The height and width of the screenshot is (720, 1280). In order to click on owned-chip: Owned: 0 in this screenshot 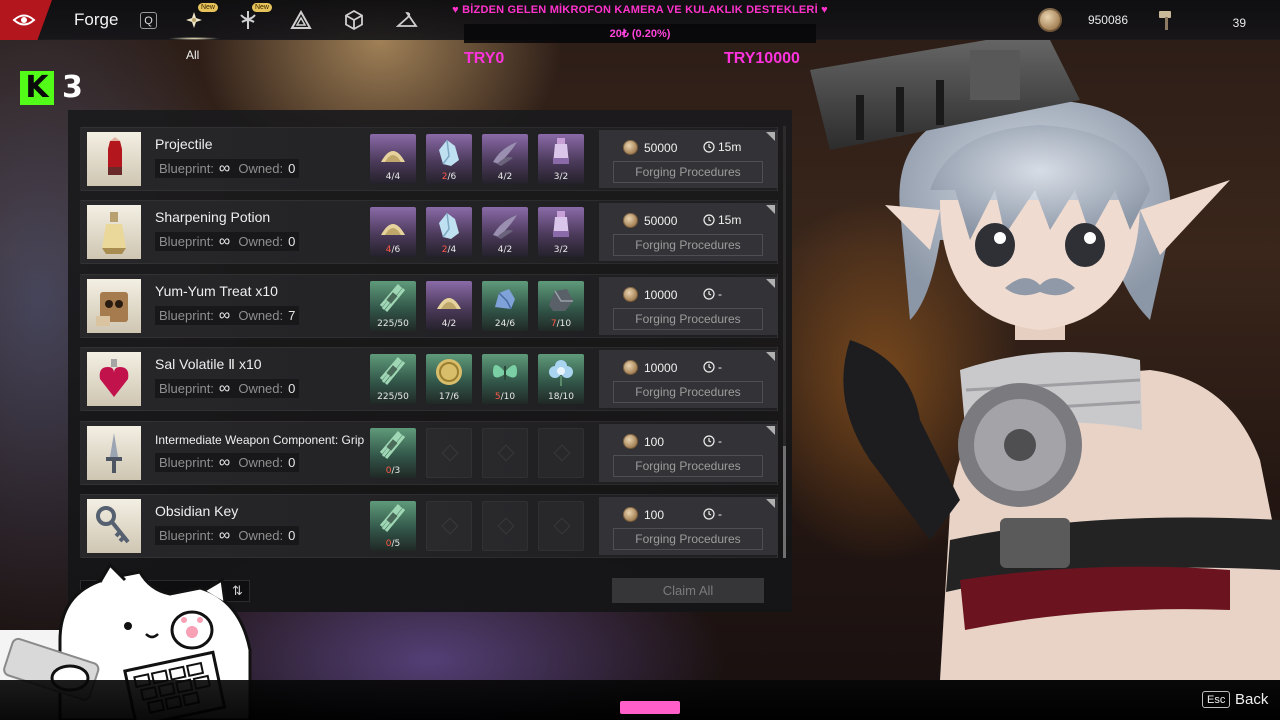, I will do `click(267, 462)`.